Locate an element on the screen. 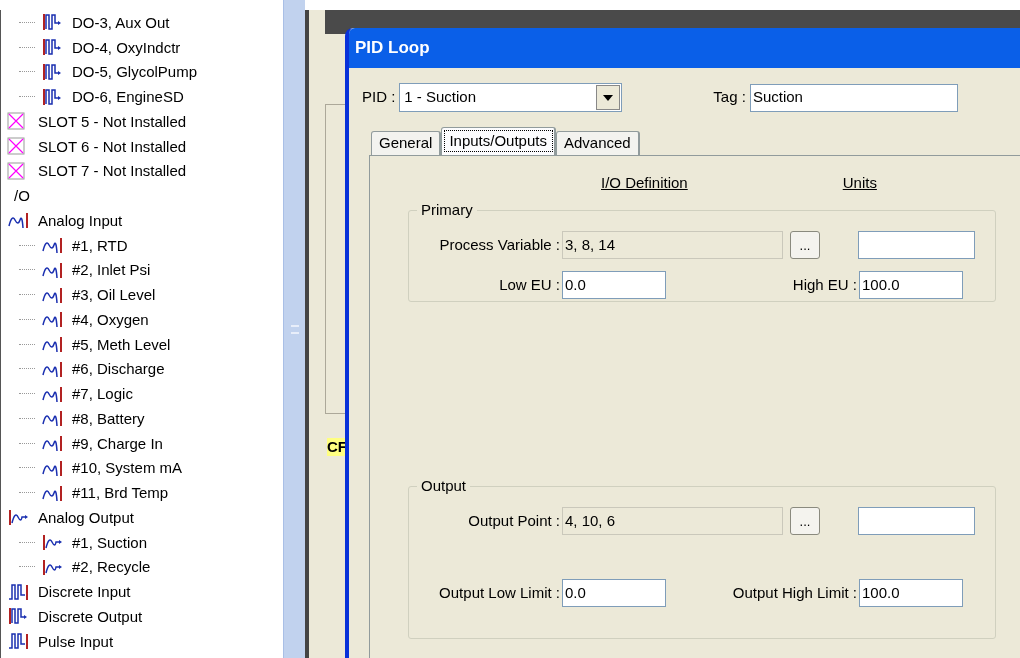 This screenshot has width=1020, height=658. io-point-field: 3, 8, 14 is located at coordinates (672, 245).